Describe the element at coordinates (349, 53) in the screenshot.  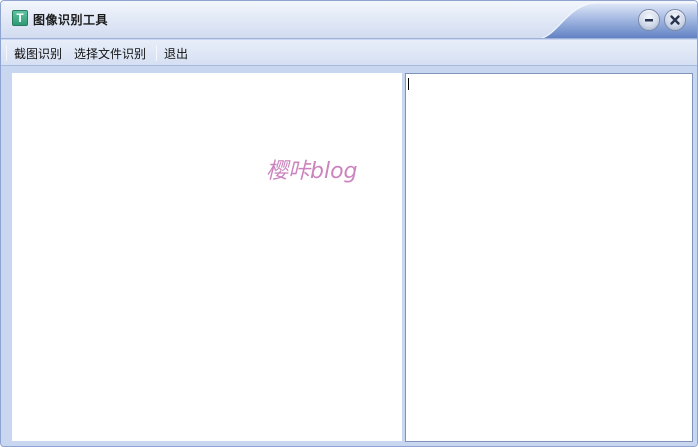
I see `menu-bar: 截图识别 选择文件识别 退出` at that location.